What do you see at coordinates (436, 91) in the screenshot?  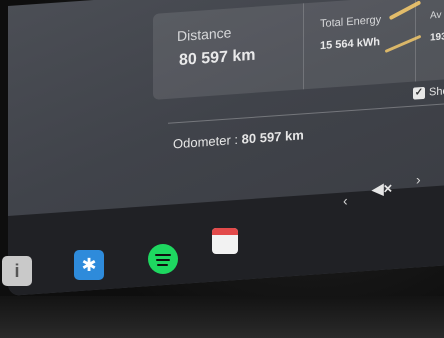 I see `show-checkbox-label: Sho` at bounding box center [436, 91].